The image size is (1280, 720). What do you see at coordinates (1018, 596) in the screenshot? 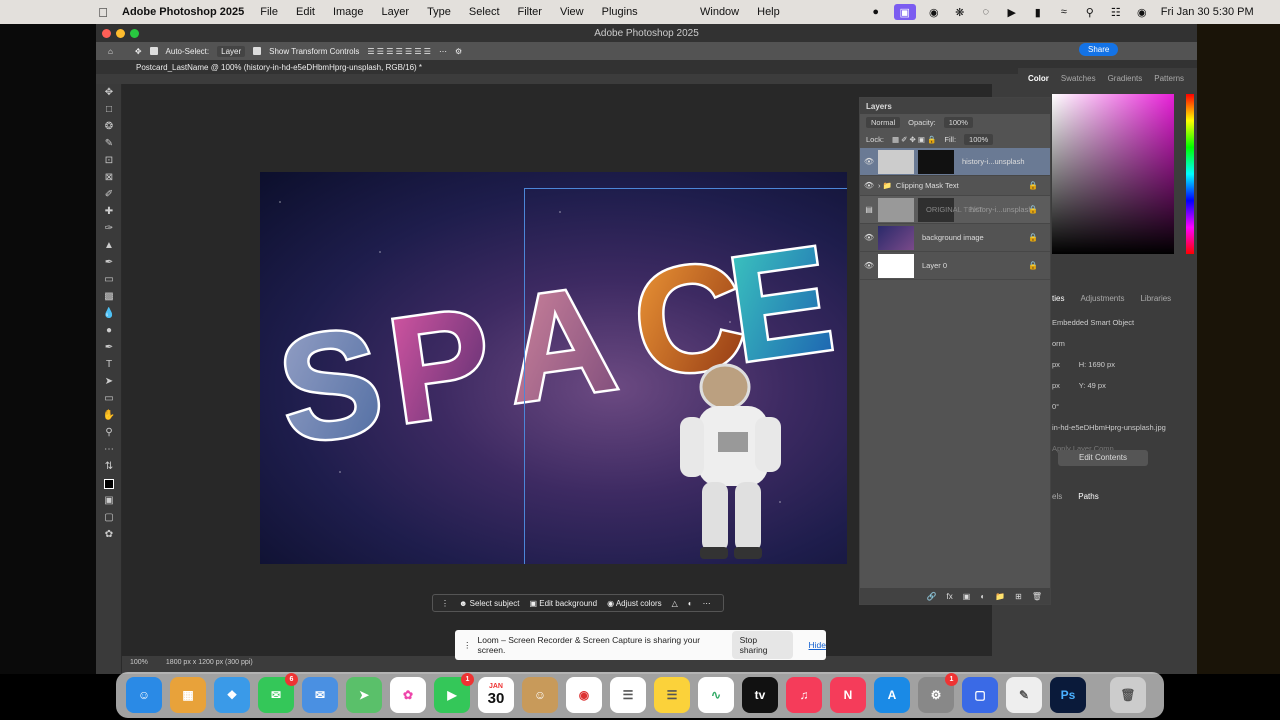
I see `new-layer-icon: ⊞` at bounding box center [1018, 596].